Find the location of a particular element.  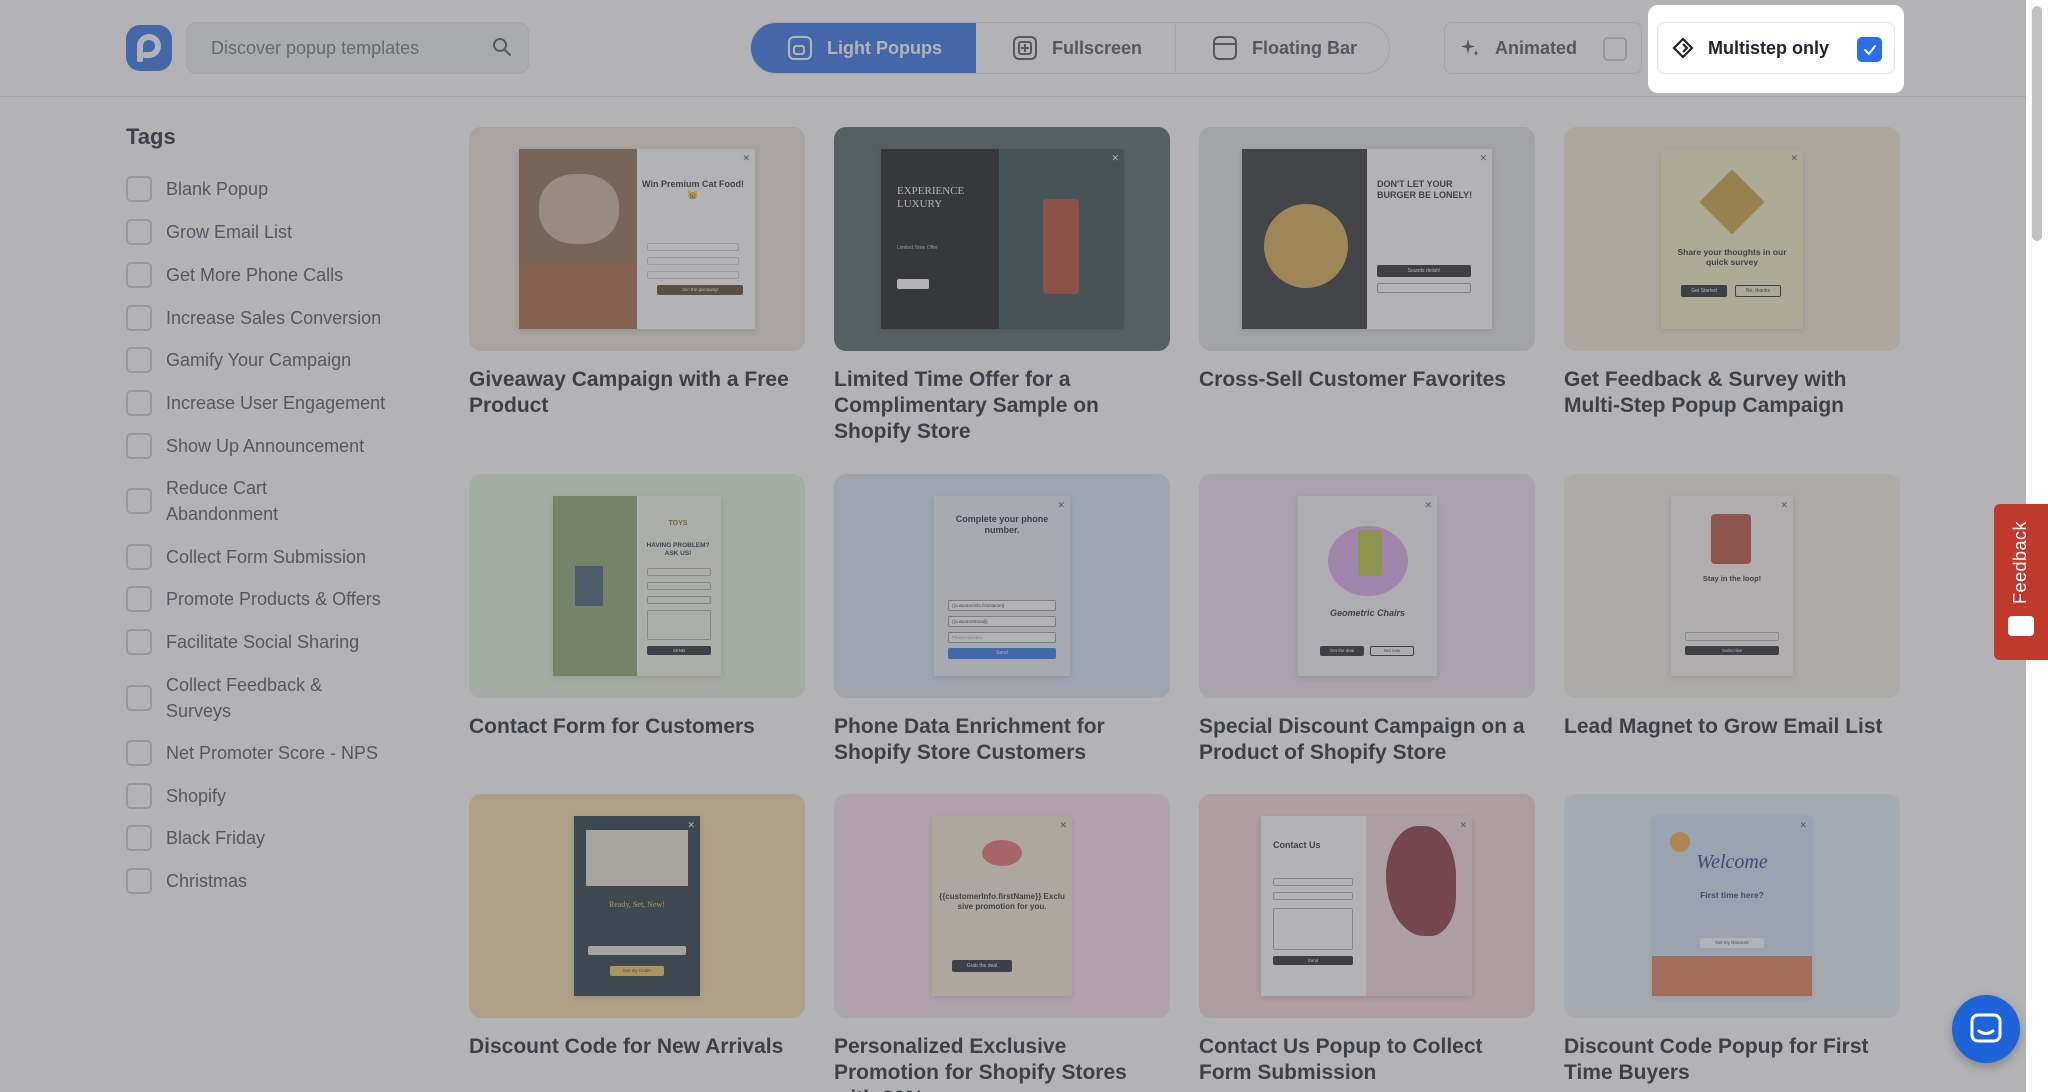

app-logo is located at coordinates (149, 48).